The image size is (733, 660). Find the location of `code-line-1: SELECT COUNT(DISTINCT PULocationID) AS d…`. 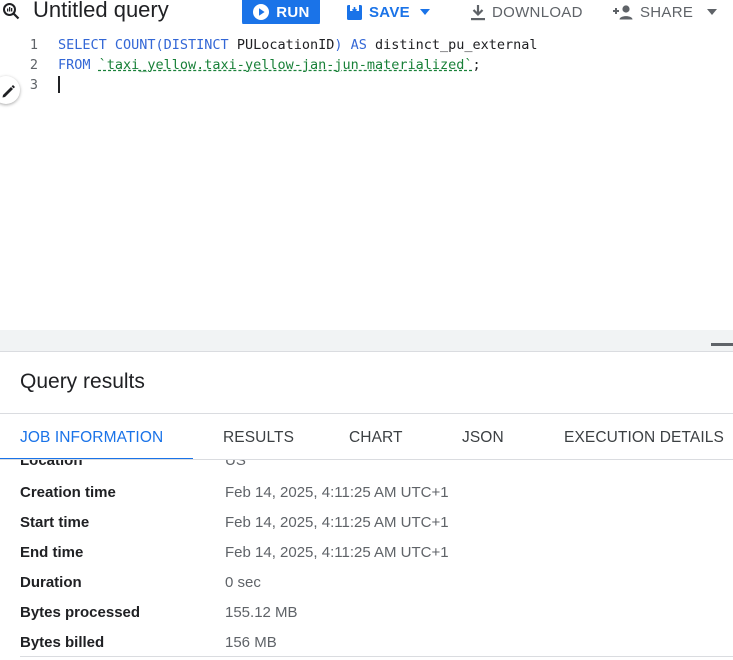

code-line-1: SELECT COUNT(DISTINCT PULocationID) AS d… is located at coordinates (298, 45).